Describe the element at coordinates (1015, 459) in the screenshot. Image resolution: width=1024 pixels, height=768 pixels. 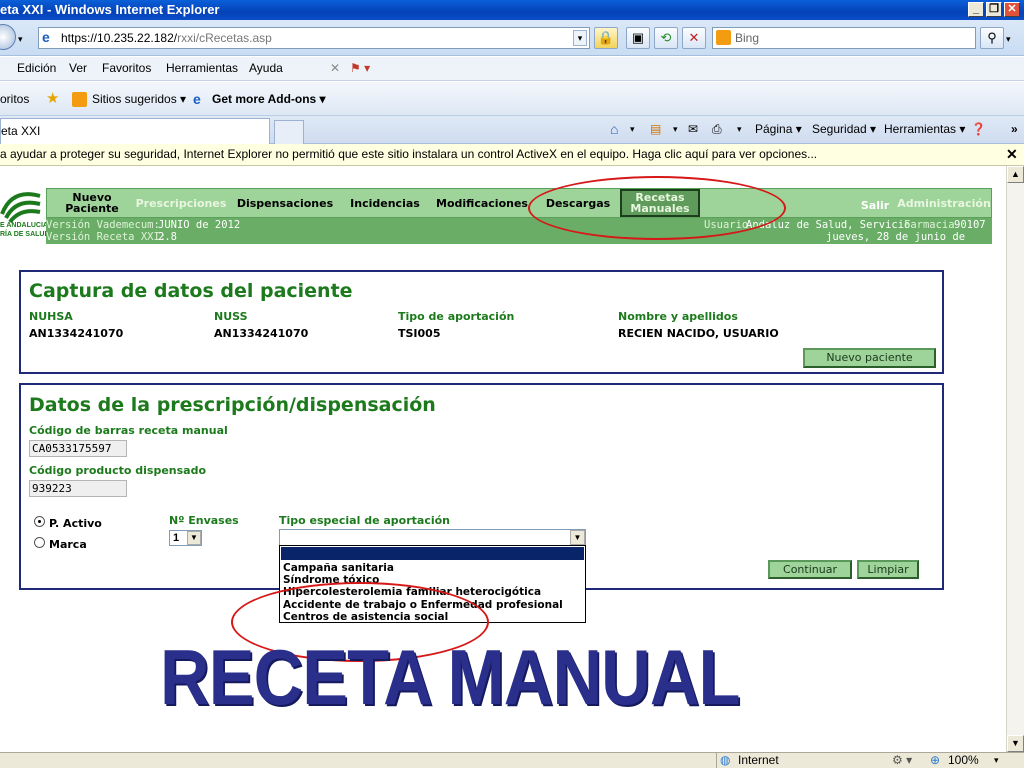
I see `page-scrollbar` at that location.